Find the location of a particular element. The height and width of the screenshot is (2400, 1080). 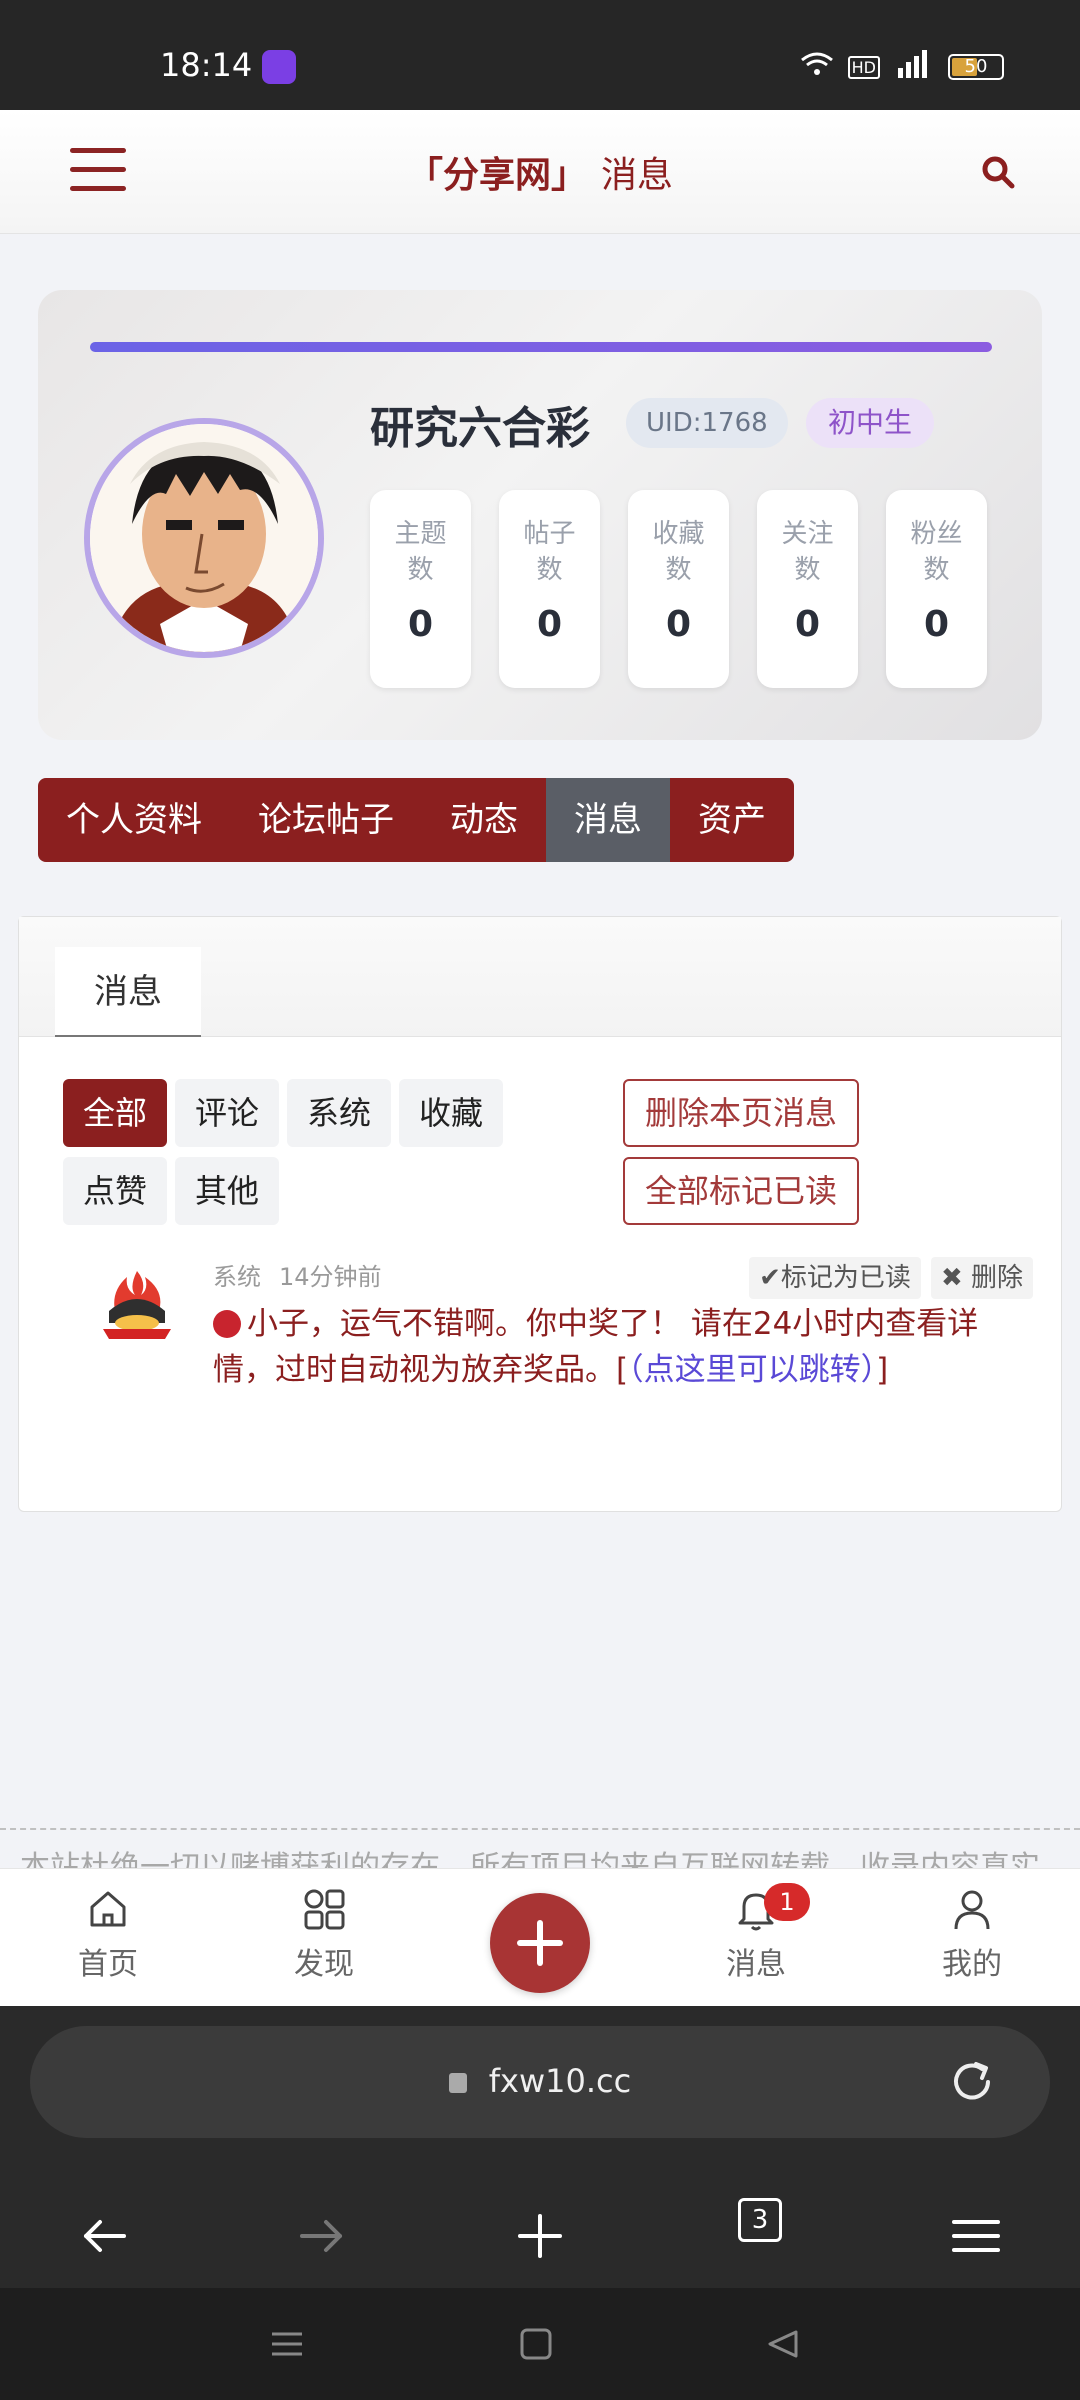

profile-stats: 主题数 0 帖子数 0 收藏数 0 关注数 0 粉丝数 0 is located at coordinates (678, 589).